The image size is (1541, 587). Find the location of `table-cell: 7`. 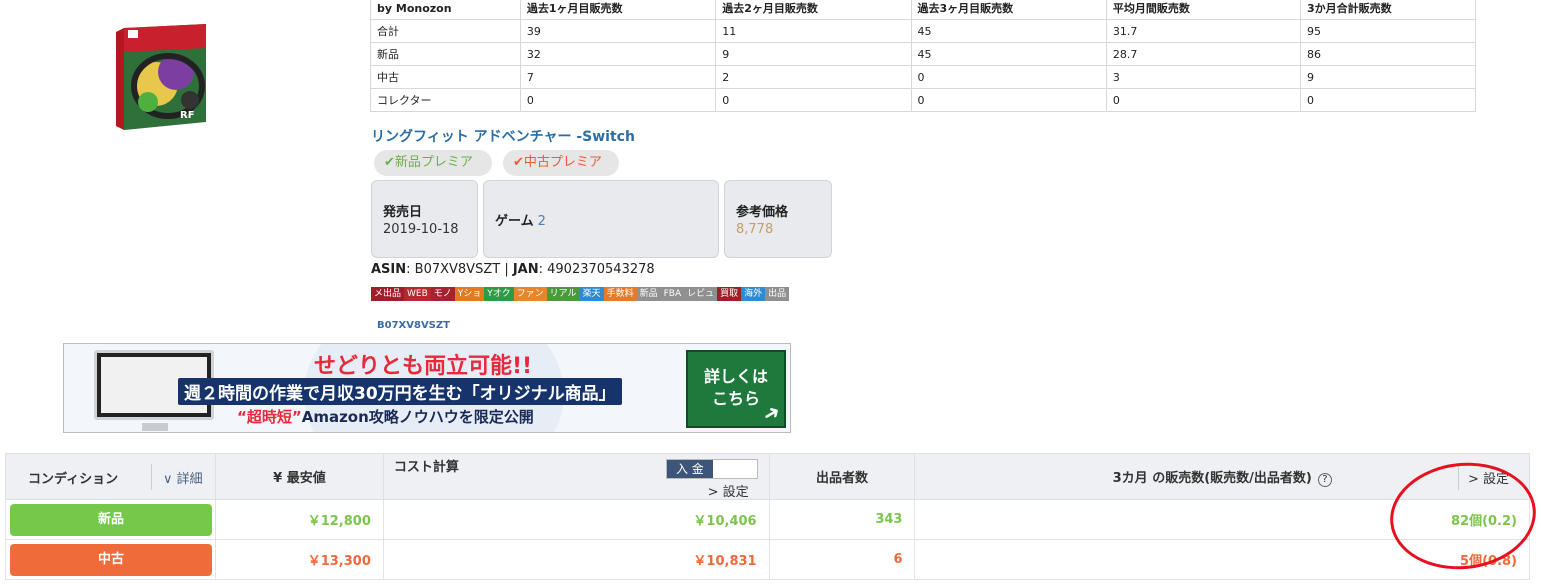

table-cell: 7 is located at coordinates (618, 77).